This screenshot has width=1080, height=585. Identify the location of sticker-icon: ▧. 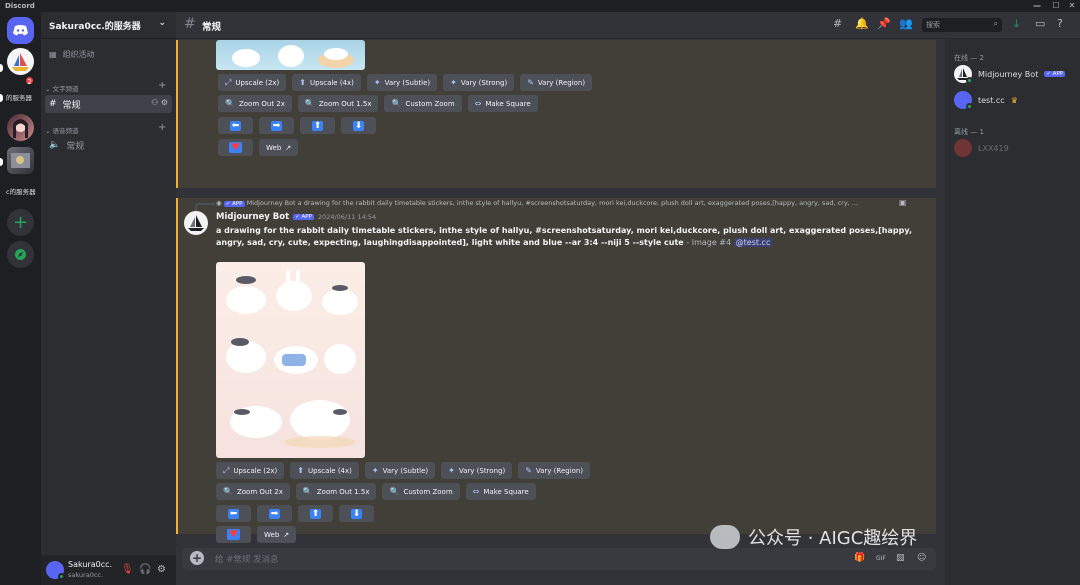
(900, 558).